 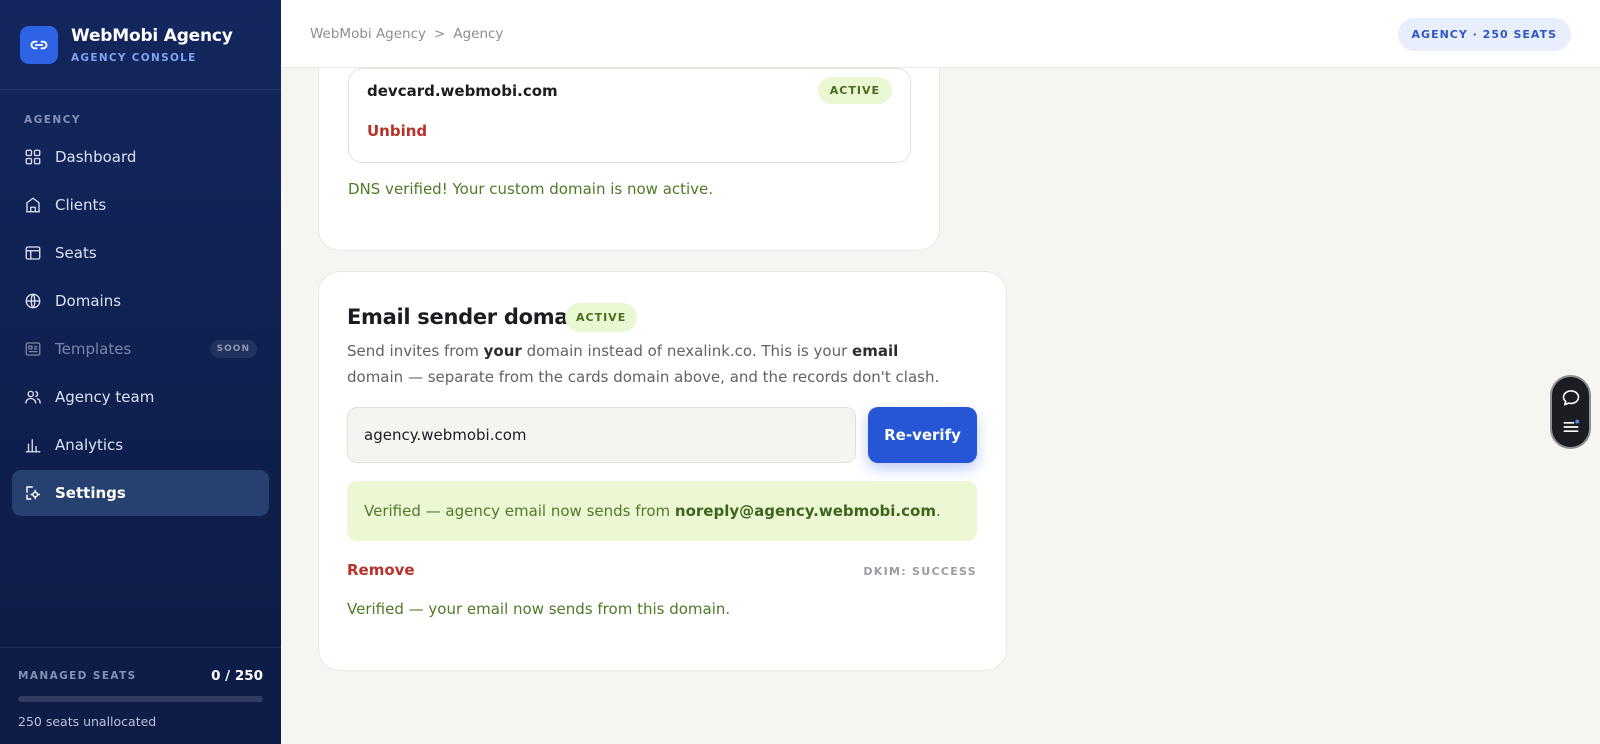 What do you see at coordinates (140, 493) in the screenshot?
I see `sidebar-item-settings: Settings` at bounding box center [140, 493].